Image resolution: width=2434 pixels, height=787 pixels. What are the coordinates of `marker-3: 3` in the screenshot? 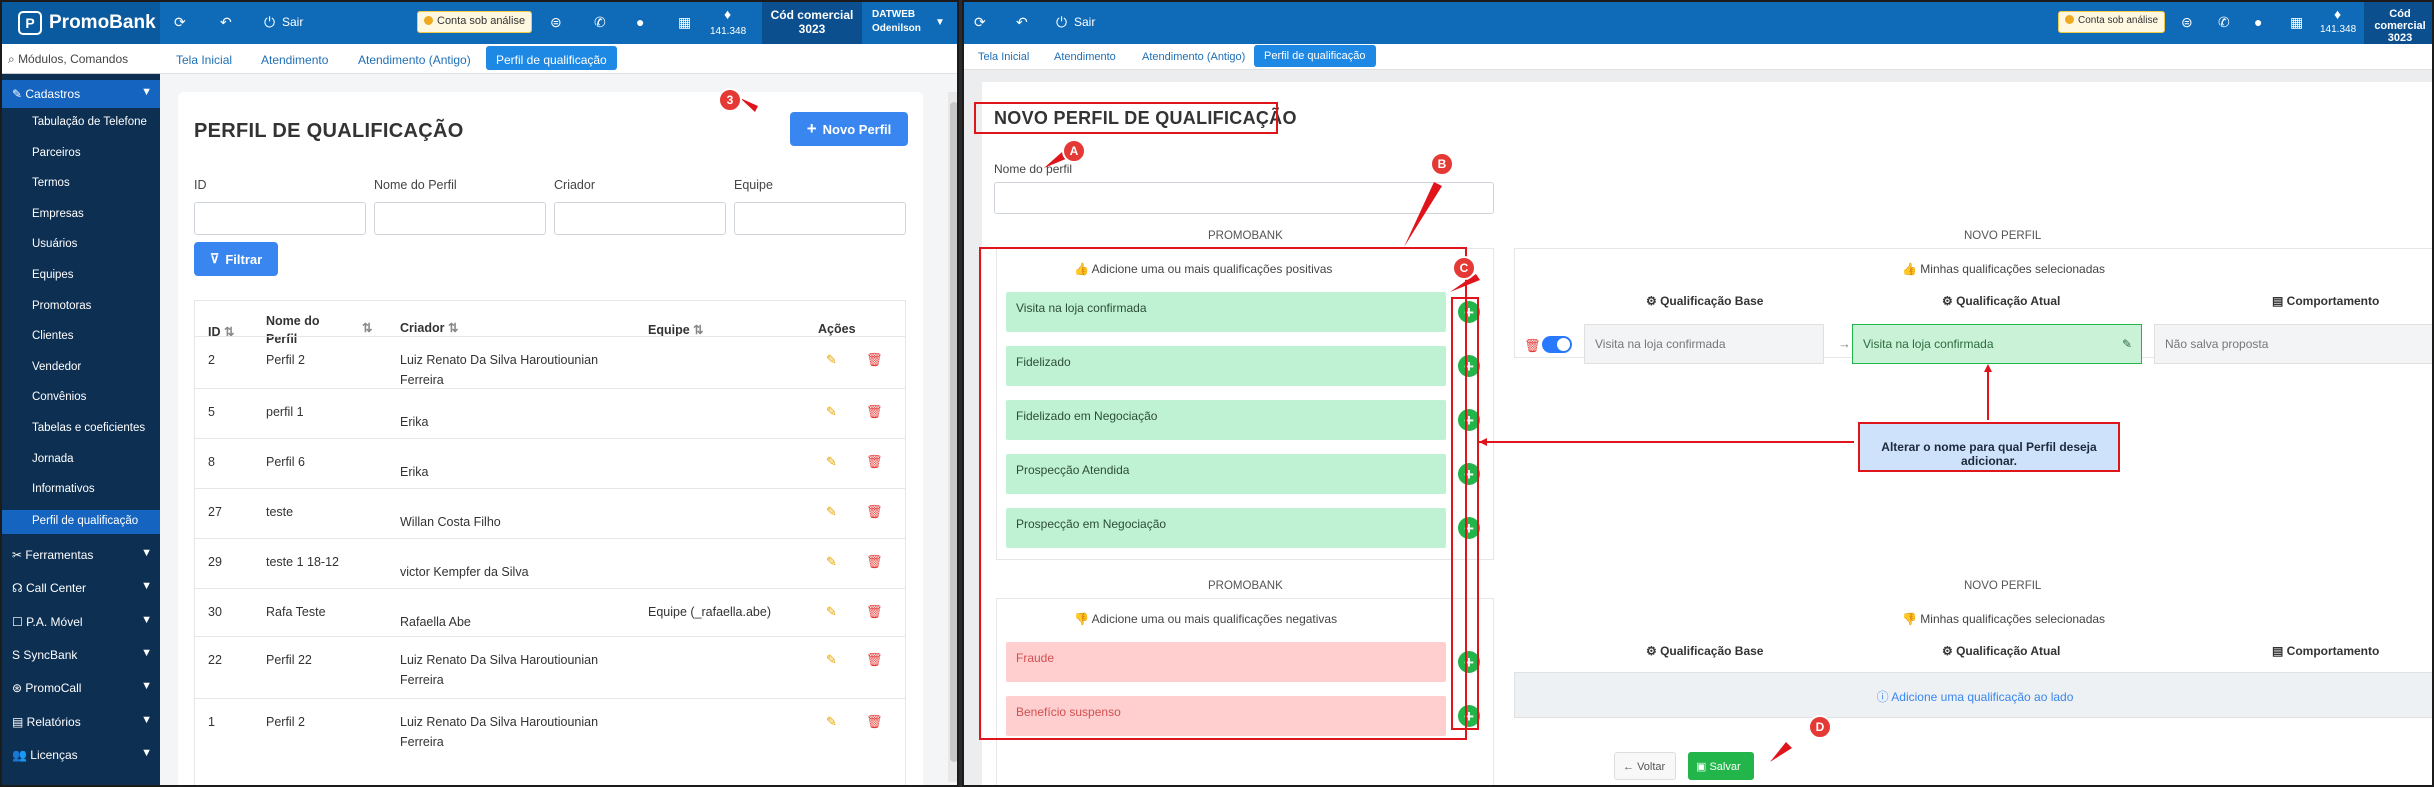 It's located at (730, 100).